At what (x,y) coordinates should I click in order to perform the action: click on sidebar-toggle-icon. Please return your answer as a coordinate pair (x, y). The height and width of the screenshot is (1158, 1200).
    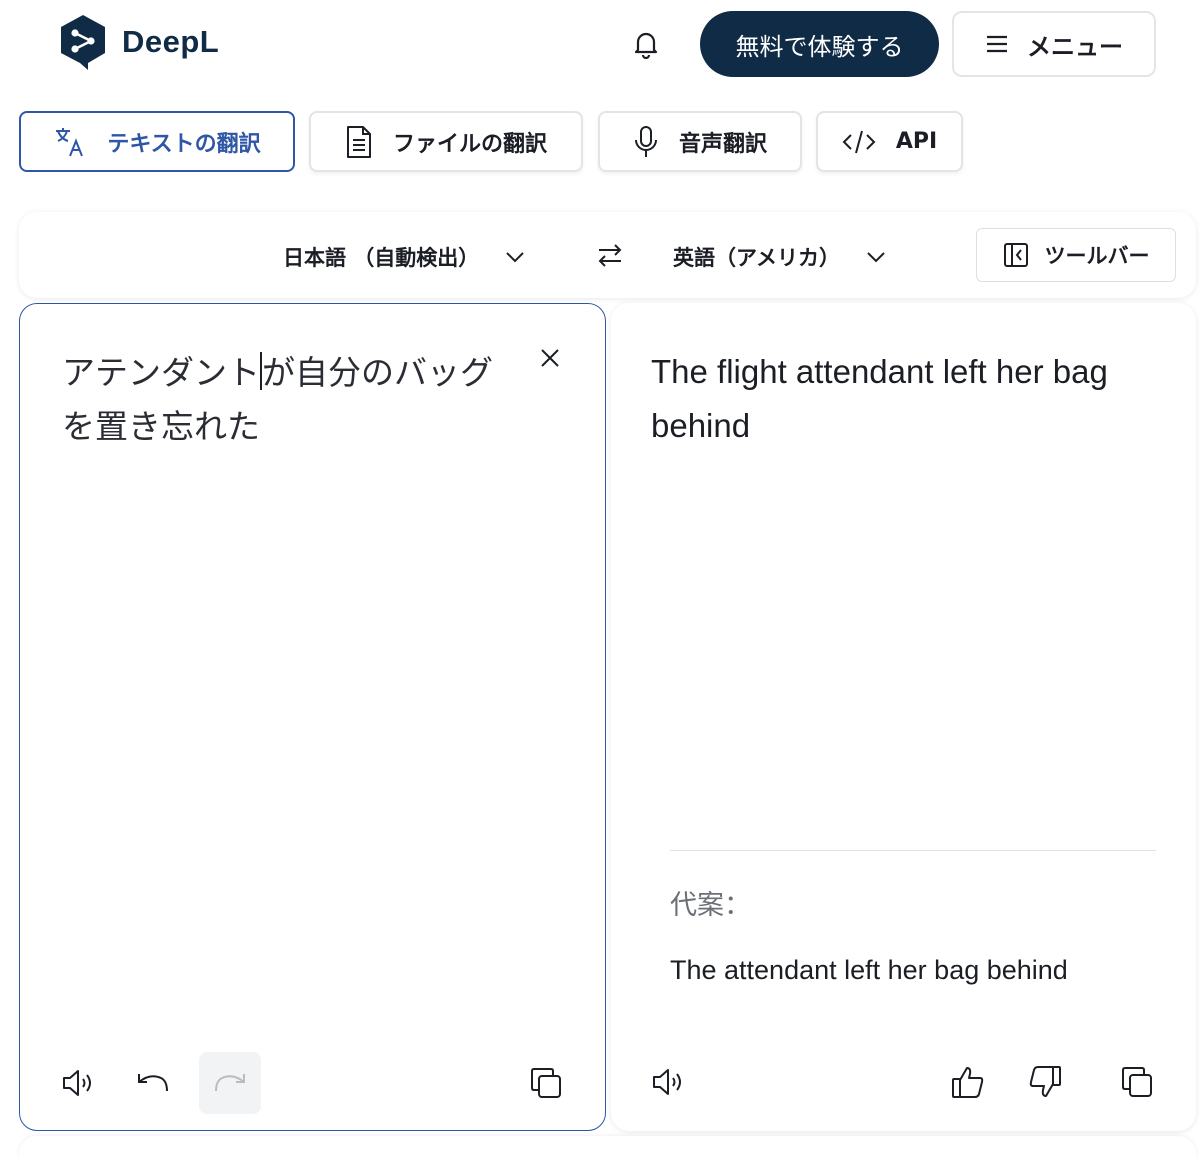
    Looking at the image, I should click on (1015, 255).